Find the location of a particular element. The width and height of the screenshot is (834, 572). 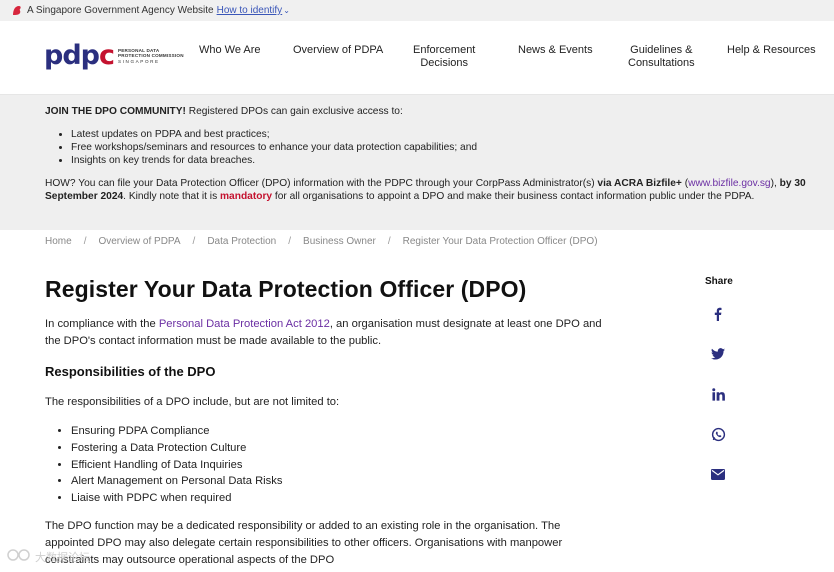

watermark-text: 大数据论坛 is located at coordinates (62, 557).